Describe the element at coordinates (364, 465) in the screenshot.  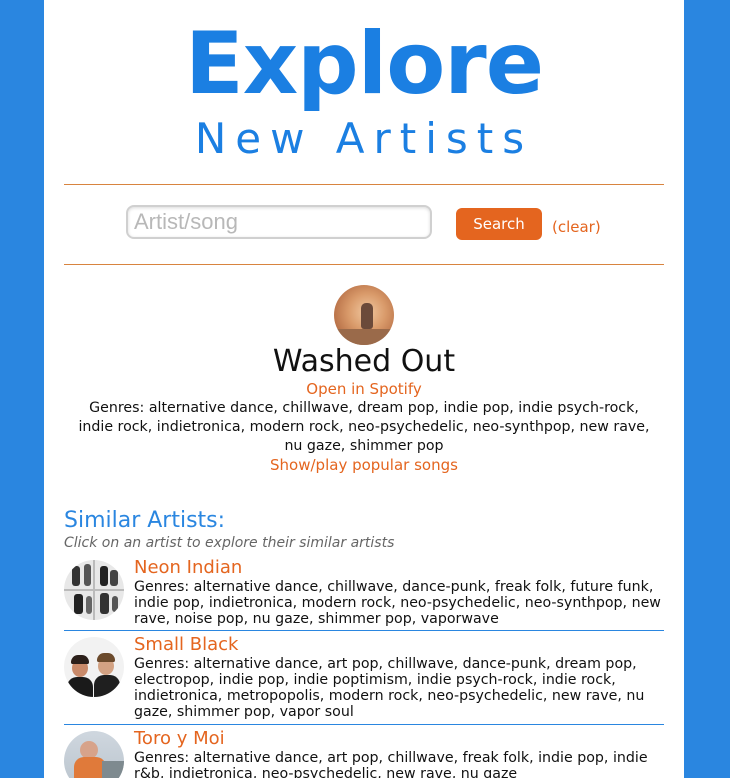
I see `show-popular-songs-link: Show/play popular songs` at that location.